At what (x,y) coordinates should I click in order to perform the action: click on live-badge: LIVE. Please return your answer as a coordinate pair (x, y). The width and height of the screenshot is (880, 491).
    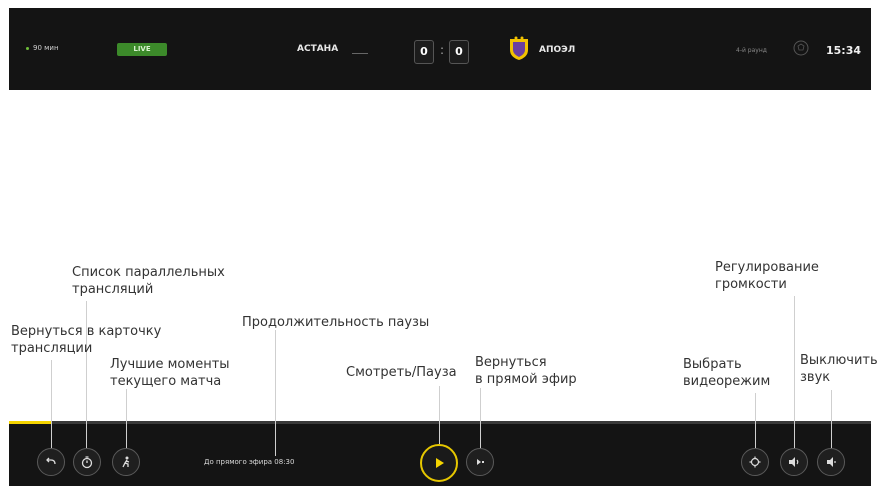
    Looking at the image, I should click on (142, 49).